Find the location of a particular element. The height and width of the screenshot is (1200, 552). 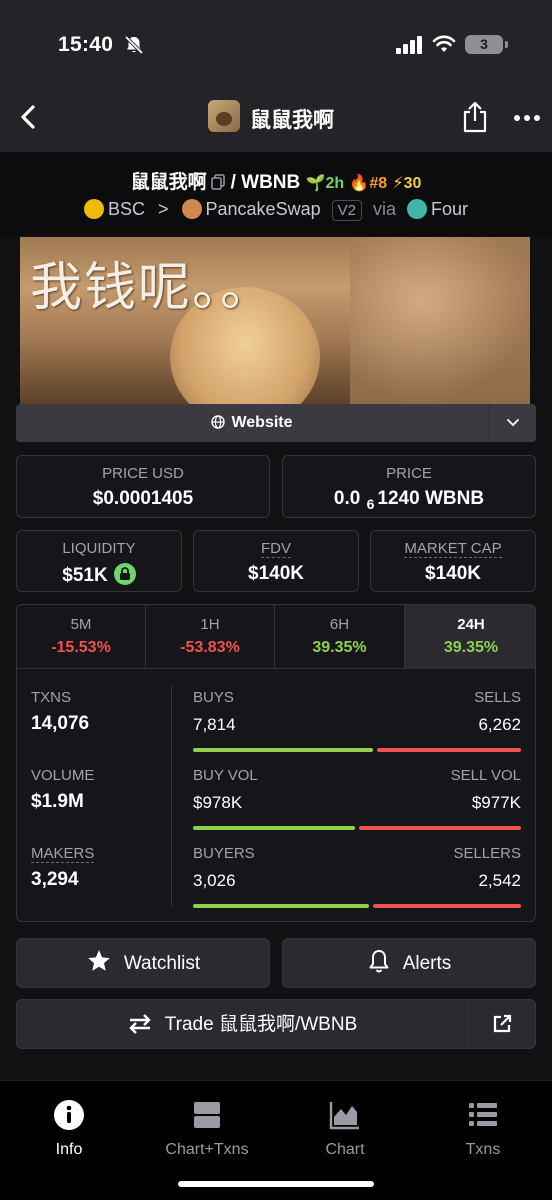

volume-value: $1.9M is located at coordinates (57, 801).